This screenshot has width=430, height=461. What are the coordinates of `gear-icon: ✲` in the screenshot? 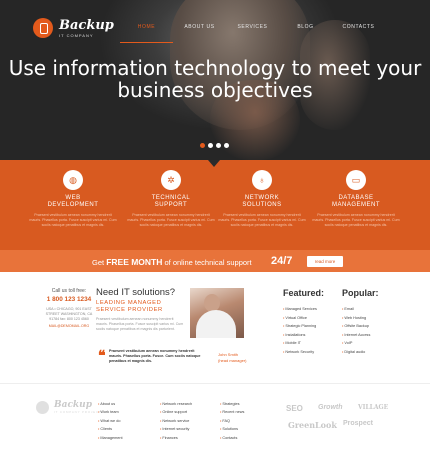 It's located at (171, 180).